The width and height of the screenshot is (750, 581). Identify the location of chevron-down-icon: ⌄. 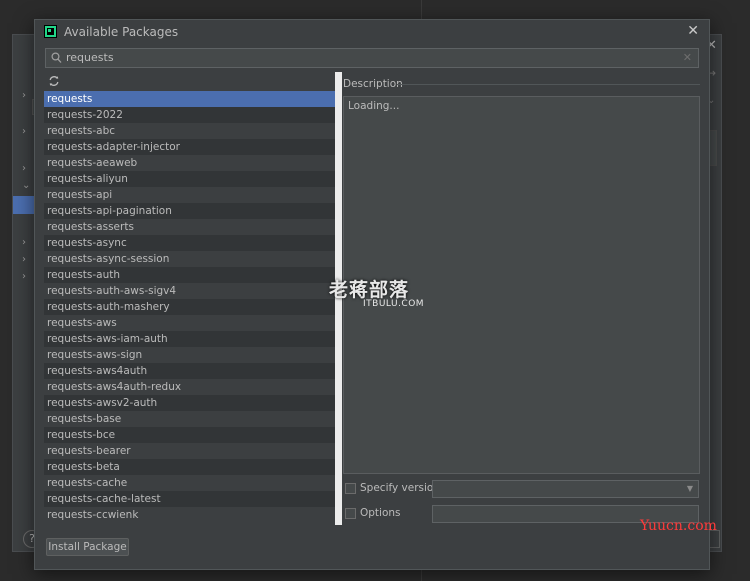
(26, 185).